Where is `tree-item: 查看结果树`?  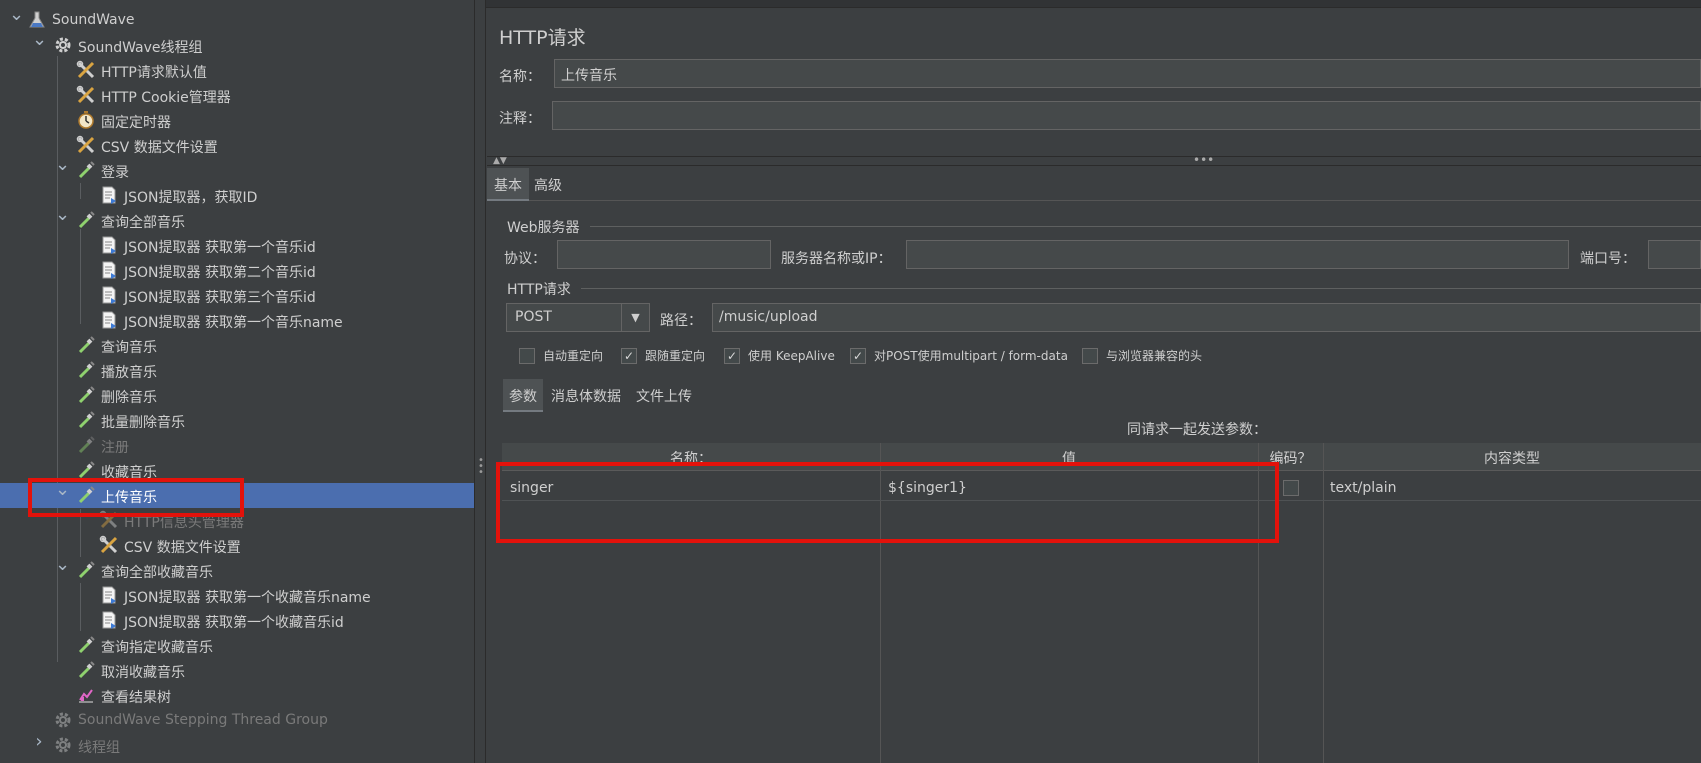 tree-item: 查看结果树 is located at coordinates (237, 695).